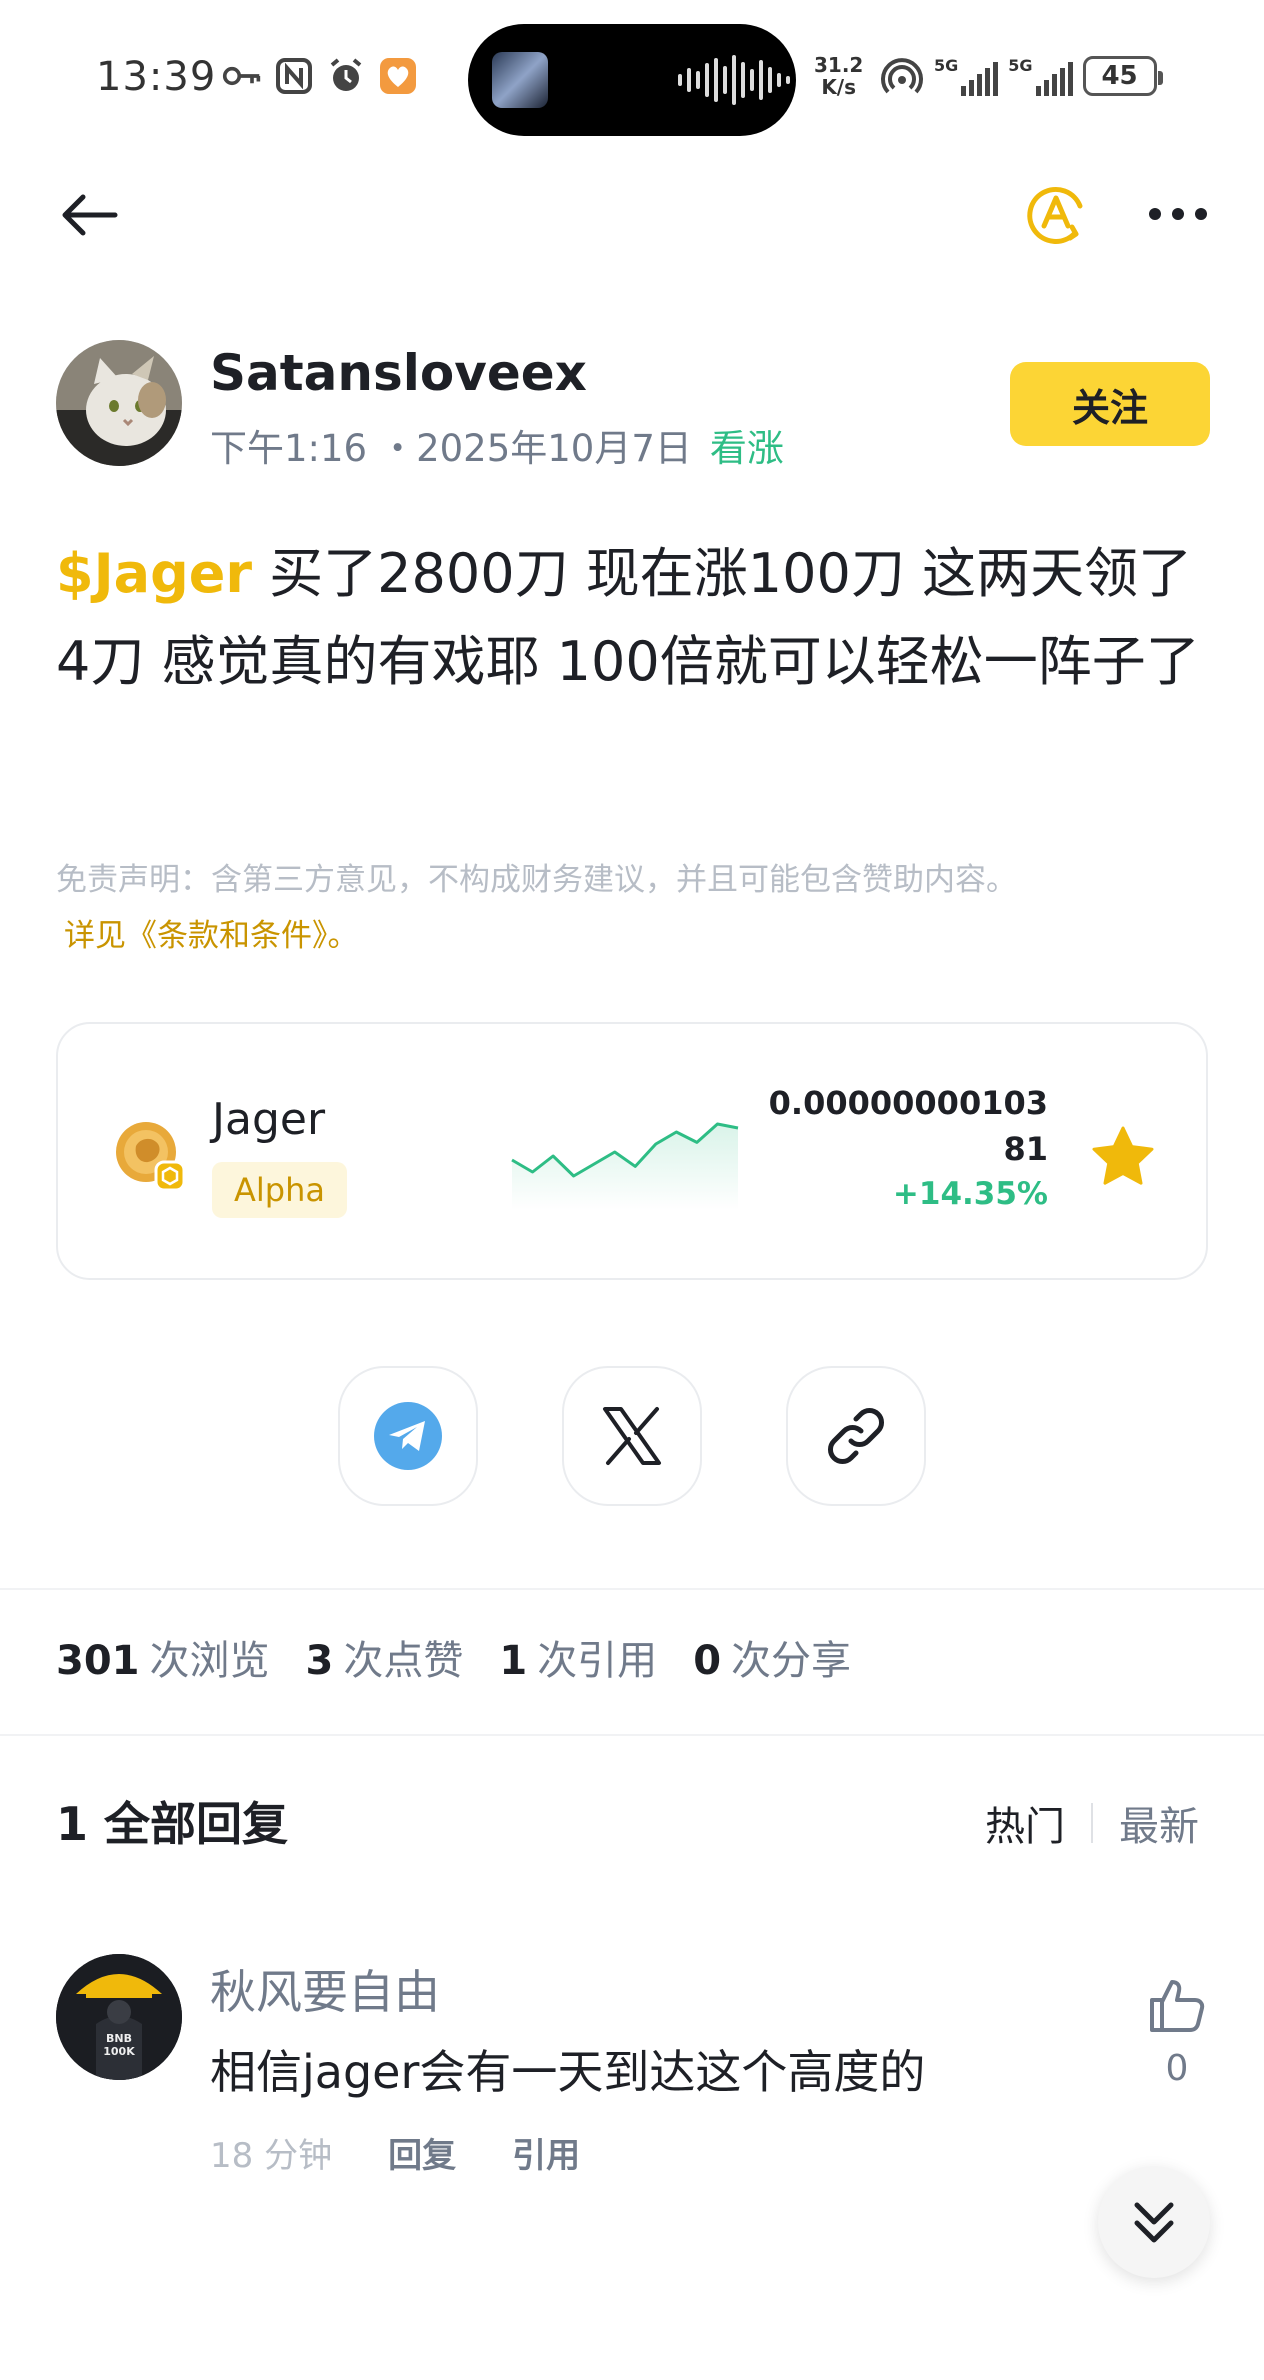 The height and width of the screenshot is (2380, 1264). I want to click on status-icons-right: 5G 5G 45, so click(1021, 76).